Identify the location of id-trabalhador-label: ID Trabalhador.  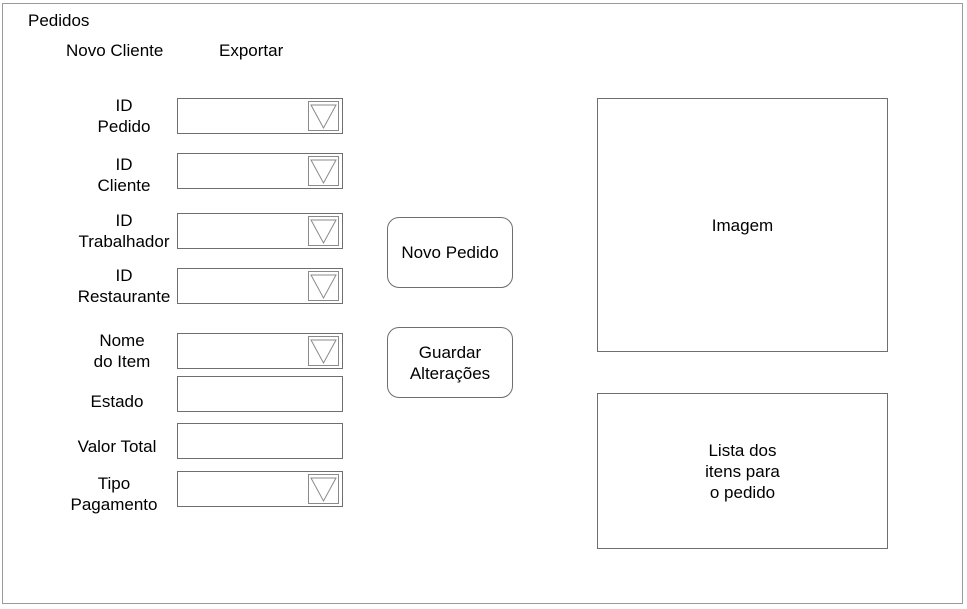
(124, 231).